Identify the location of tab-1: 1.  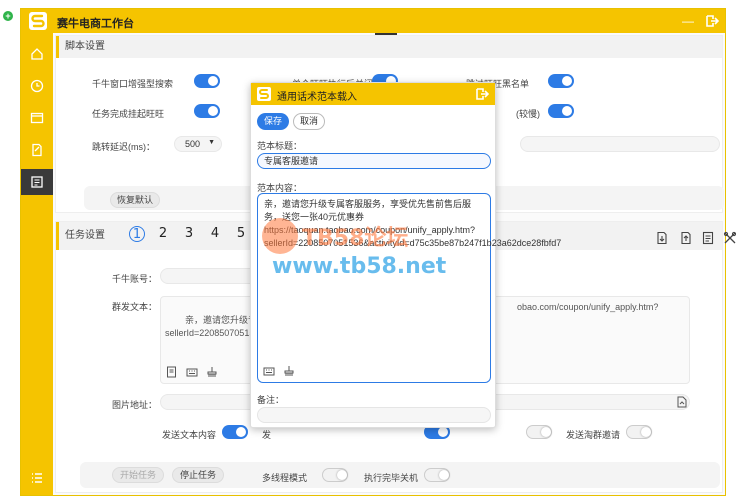
(137, 234).